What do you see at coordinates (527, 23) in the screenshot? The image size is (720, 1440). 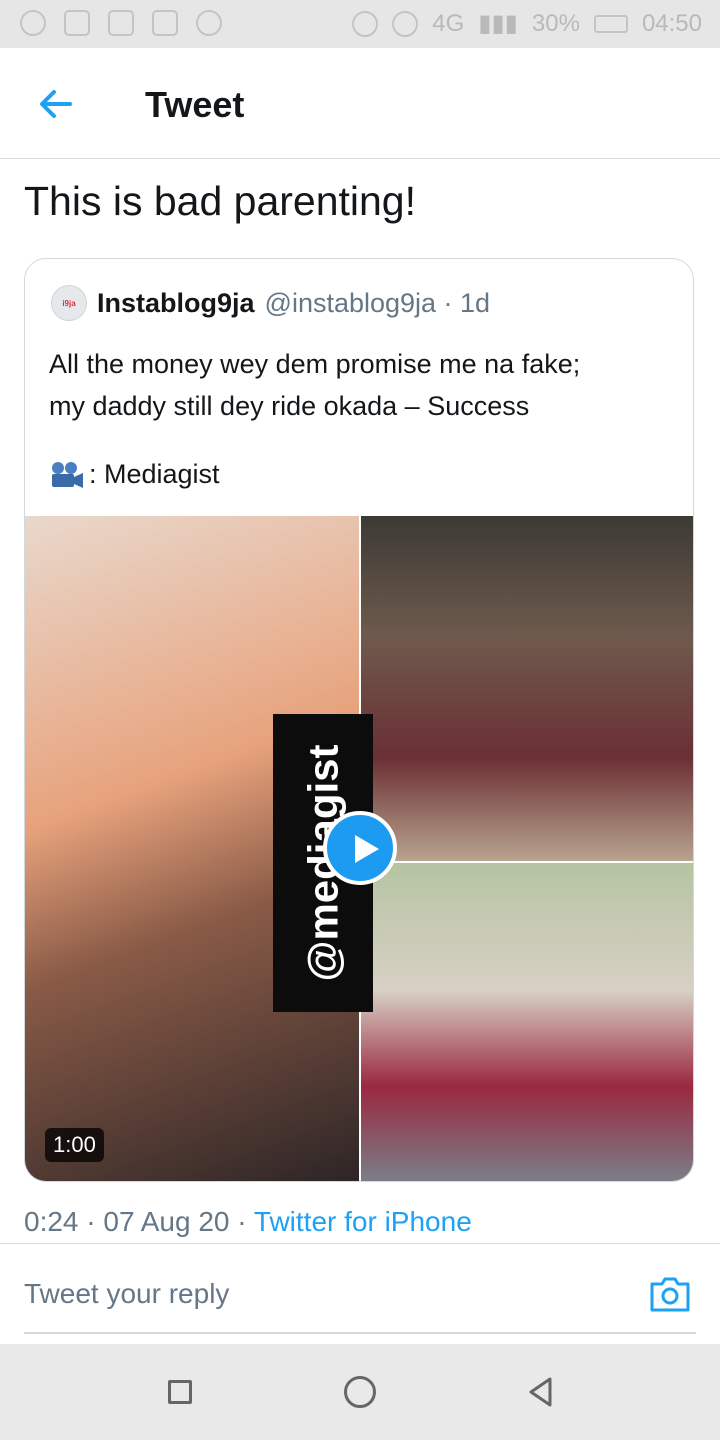 I see `status-system-icons: 4G ▮▮▮ 30% 04:50` at bounding box center [527, 23].